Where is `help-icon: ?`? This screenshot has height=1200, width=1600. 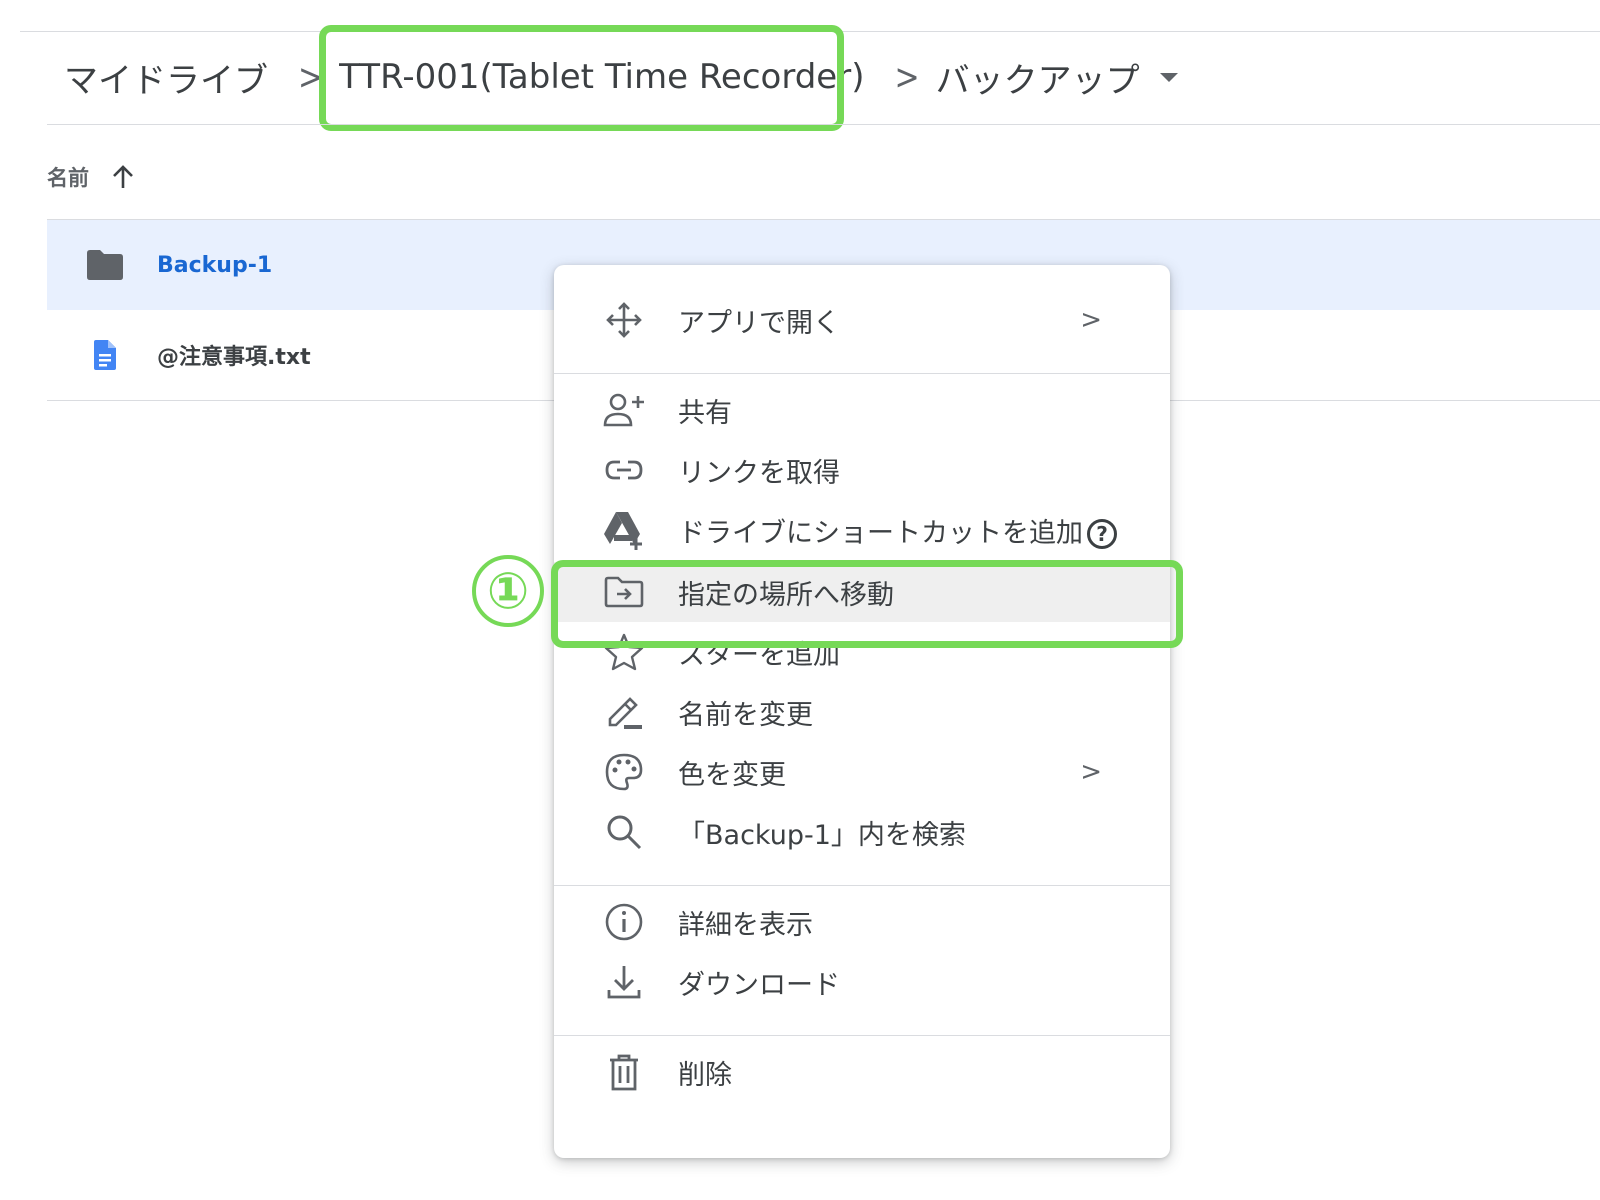 help-icon: ? is located at coordinates (1102, 534).